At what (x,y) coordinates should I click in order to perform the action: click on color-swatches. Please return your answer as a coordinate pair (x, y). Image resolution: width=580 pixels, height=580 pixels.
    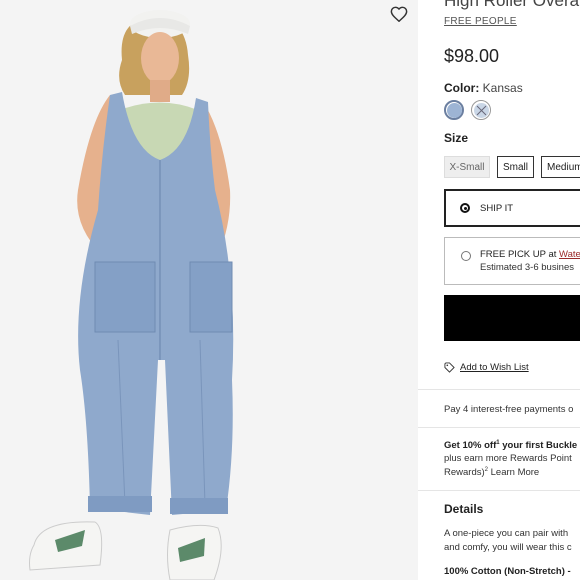
    Looking at the image, I should click on (467, 110).